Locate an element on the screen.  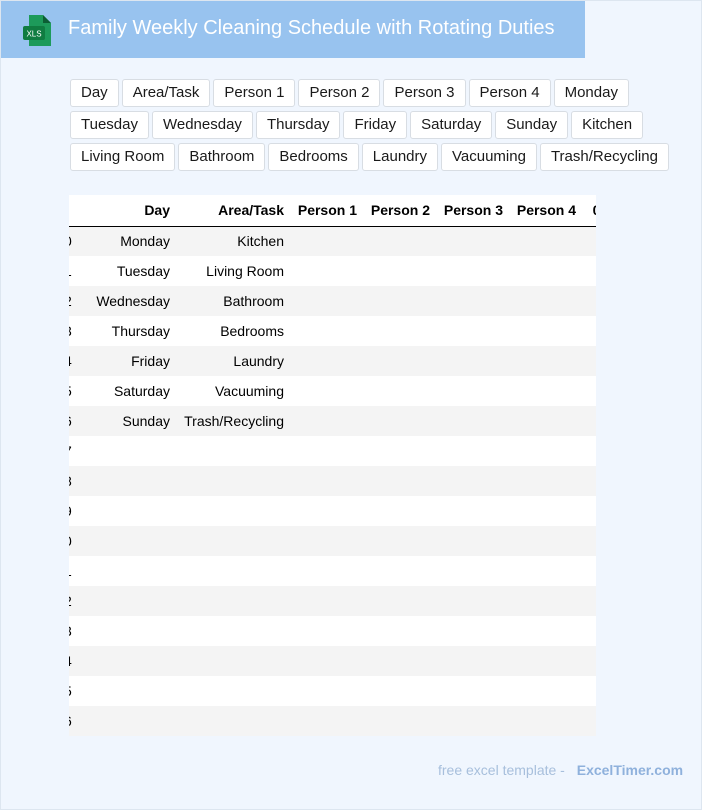
cell-day: Sunday is located at coordinates (127, 421).